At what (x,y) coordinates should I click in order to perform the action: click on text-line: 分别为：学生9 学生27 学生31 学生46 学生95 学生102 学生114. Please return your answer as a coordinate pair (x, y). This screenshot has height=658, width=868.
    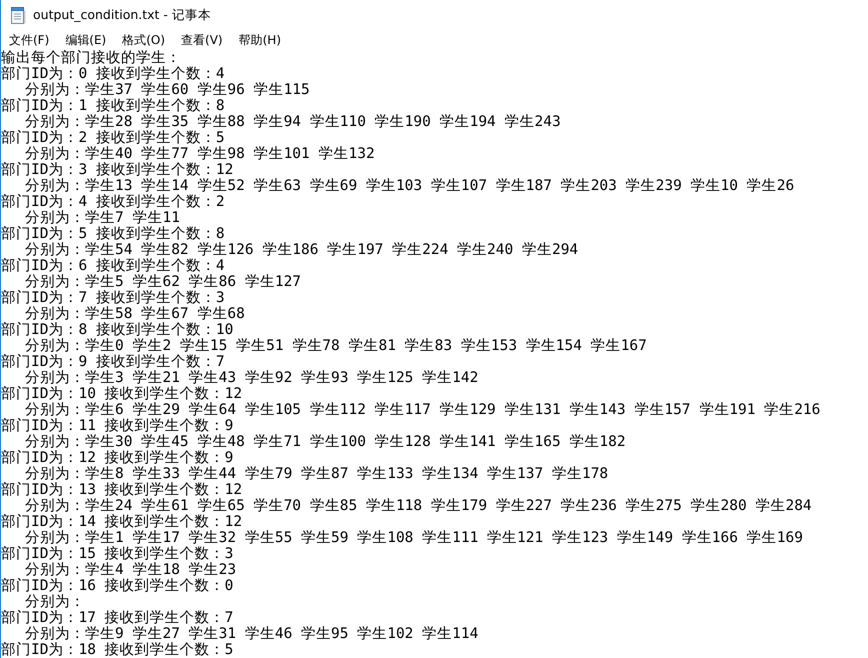
    Looking at the image, I should click on (251, 634).